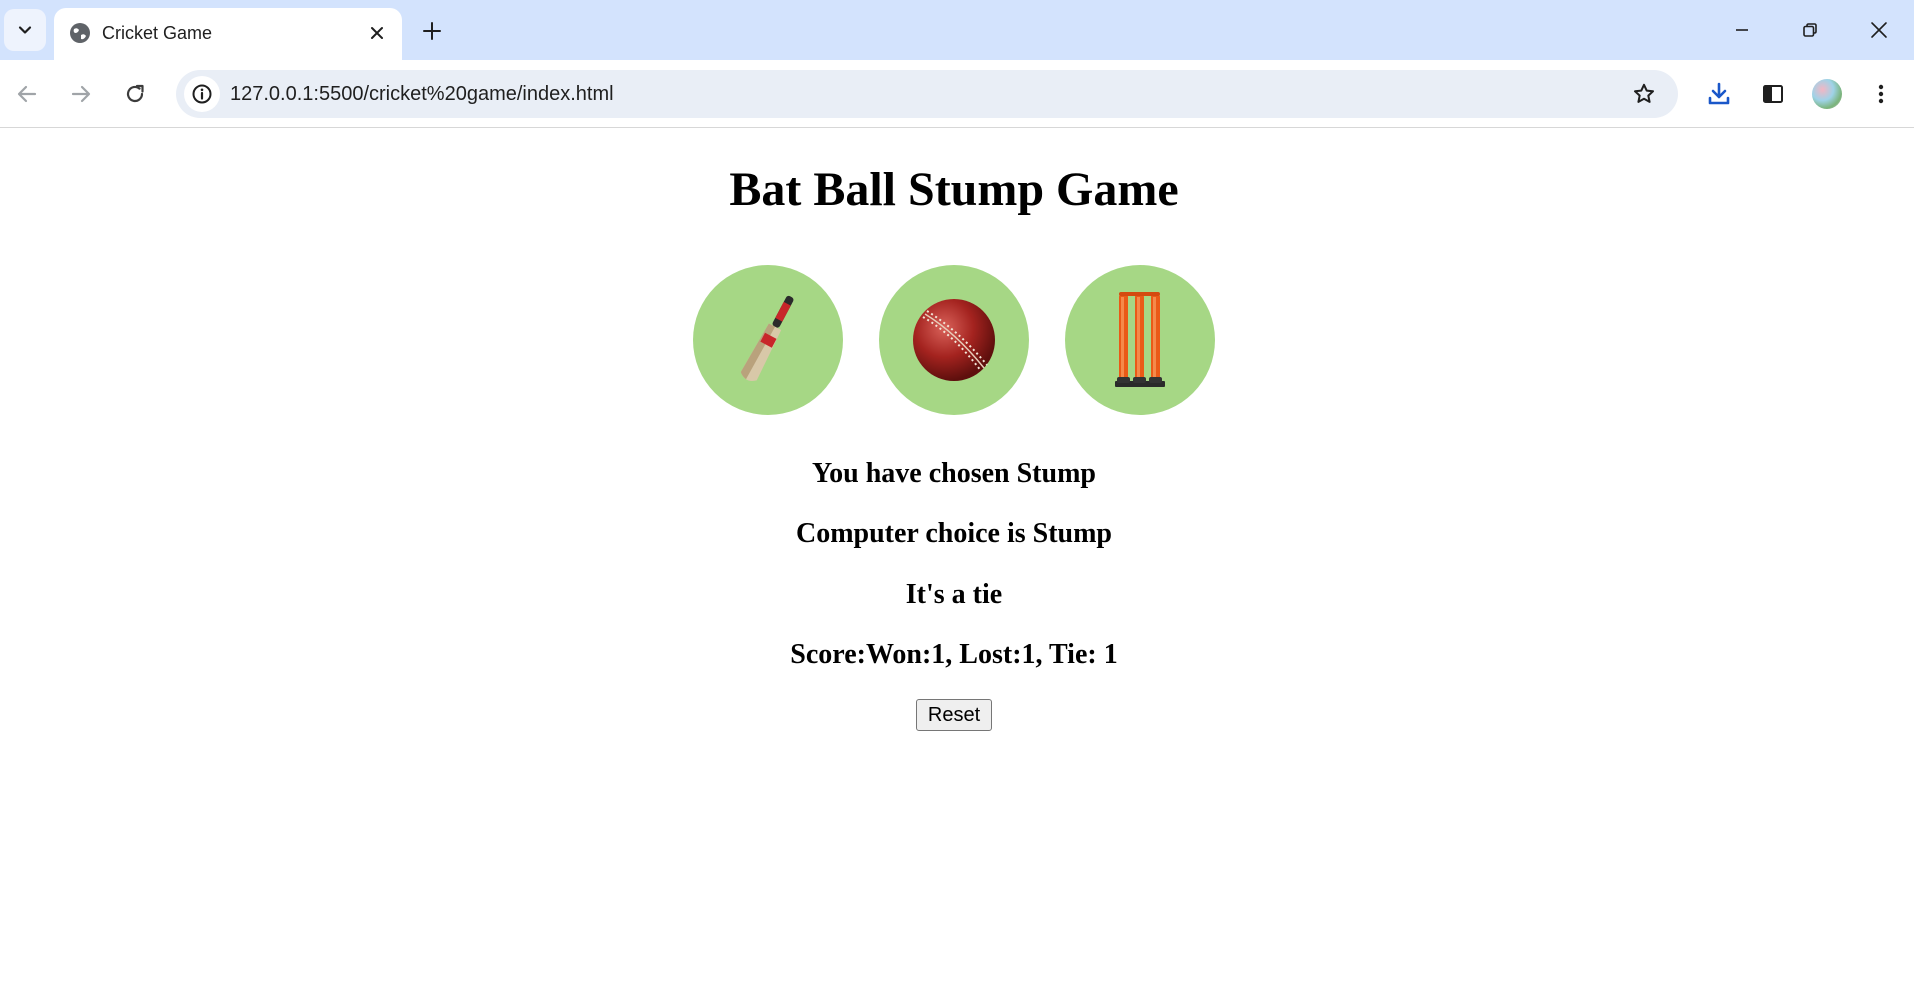 Image resolution: width=1914 pixels, height=1003 pixels. I want to click on cricket-stumps-icon, so click(1140, 339).